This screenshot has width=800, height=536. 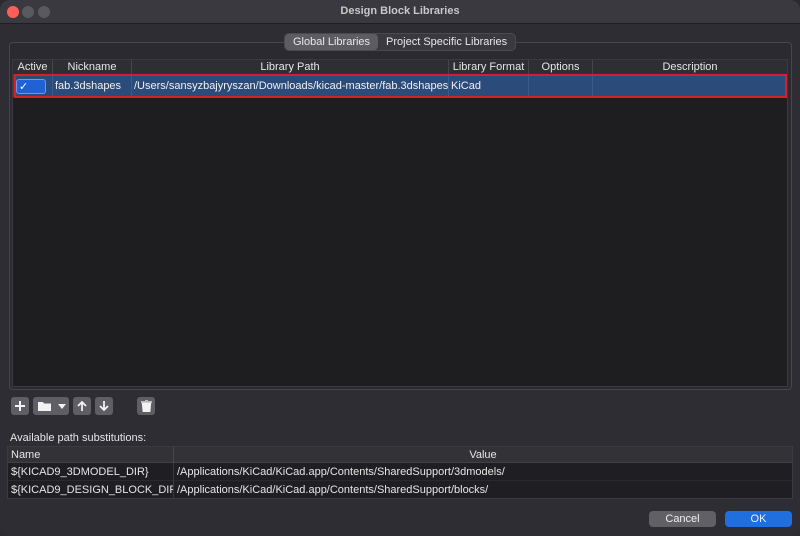 What do you see at coordinates (483, 455) in the screenshot?
I see `column-header-value: Value` at bounding box center [483, 455].